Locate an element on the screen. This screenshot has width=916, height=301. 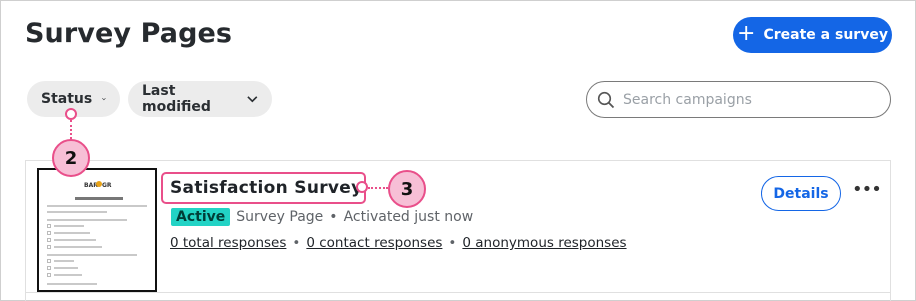
survey-meta: Active Survey Page • Activated just now is located at coordinates (322, 217).